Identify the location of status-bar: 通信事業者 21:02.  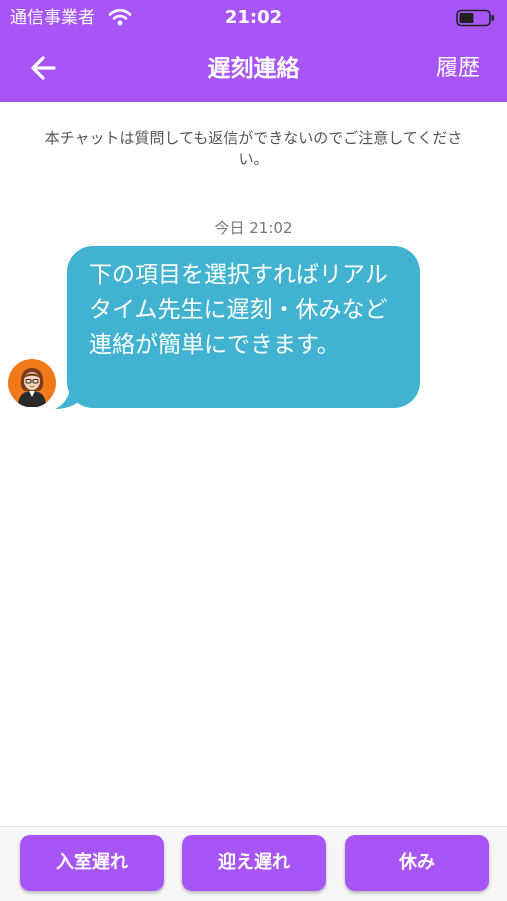
(253, 18).